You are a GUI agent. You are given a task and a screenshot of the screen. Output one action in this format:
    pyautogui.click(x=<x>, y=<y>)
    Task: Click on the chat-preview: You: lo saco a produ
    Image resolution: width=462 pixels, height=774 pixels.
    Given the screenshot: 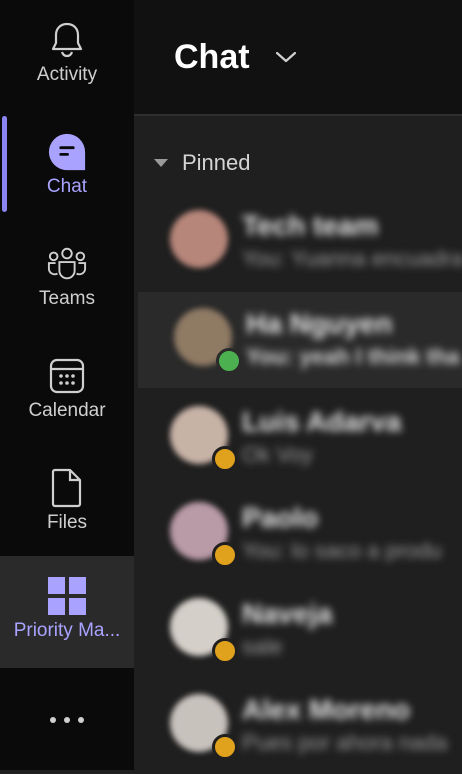 What is the action you would take?
    pyautogui.click(x=342, y=550)
    